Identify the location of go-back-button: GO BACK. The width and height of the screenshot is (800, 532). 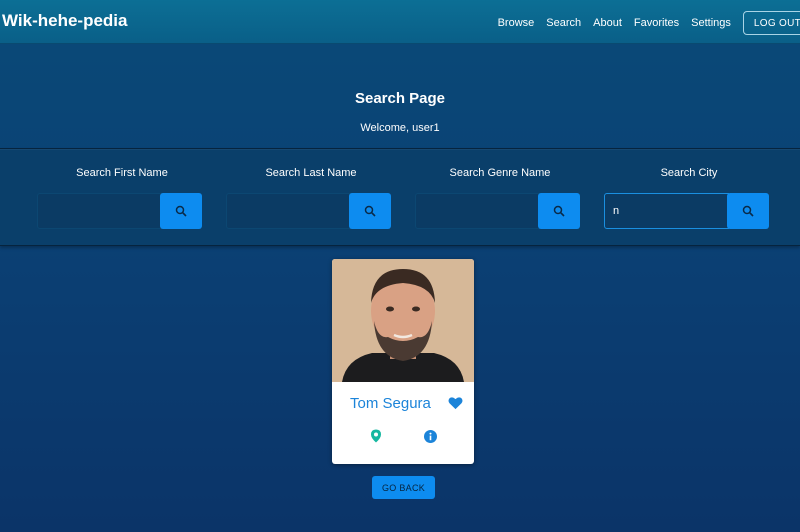
(403, 487).